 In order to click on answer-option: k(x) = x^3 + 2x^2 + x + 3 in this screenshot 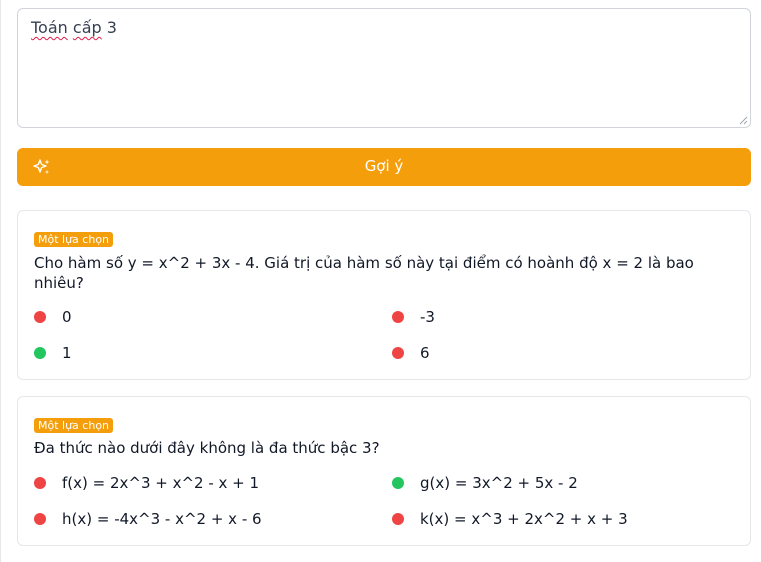, I will do `click(510, 519)`.